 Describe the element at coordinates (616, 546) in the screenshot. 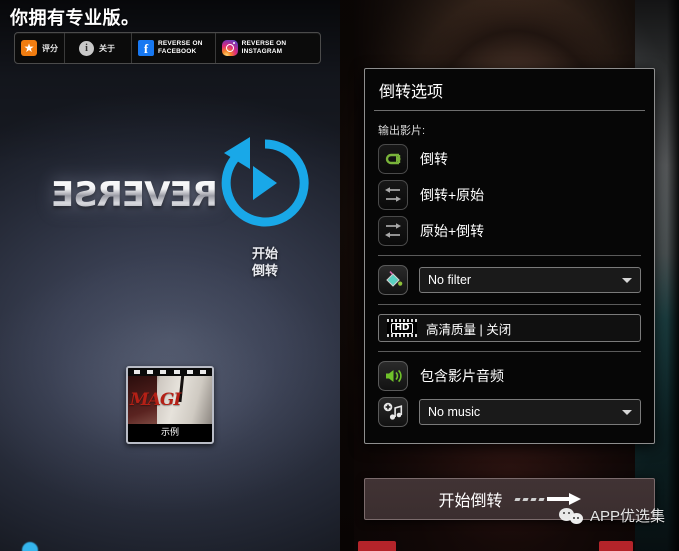

I see `red-accent-right` at that location.